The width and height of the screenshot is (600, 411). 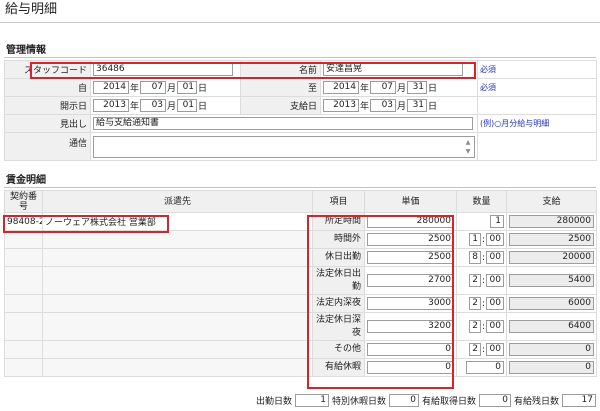 I want to click on period-row: 自 2014 年 07 月 01 日 至 2014 年 07 月 31 日 必須, so click(x=300, y=87).